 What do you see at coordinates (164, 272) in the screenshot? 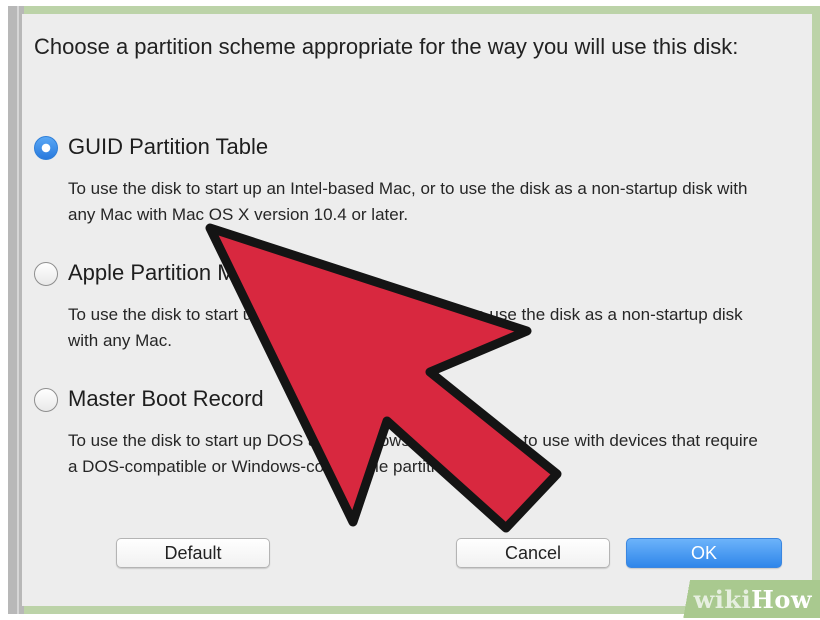
I see `option-apple-label: Apple Partition Map` at bounding box center [164, 272].